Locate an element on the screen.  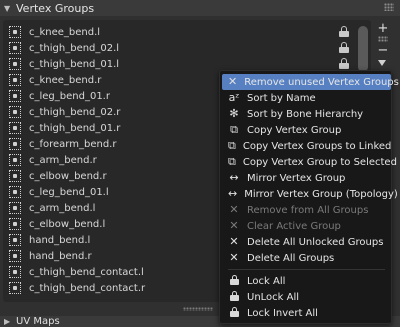
menu-item-delete-unlocked: ✕ Delete All Unlocked Groups is located at coordinates (306, 242).